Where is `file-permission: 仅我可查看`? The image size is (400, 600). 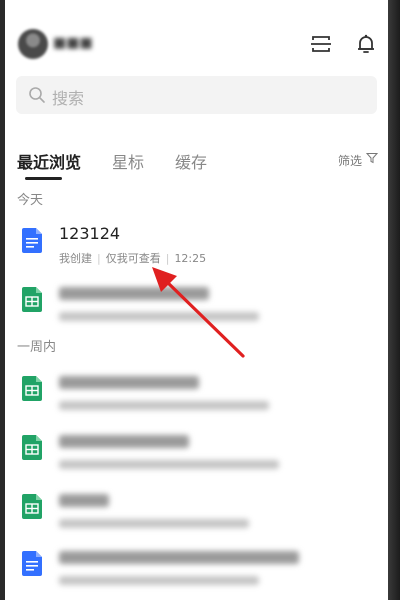
file-permission: 仅我可查看 is located at coordinates (133, 258).